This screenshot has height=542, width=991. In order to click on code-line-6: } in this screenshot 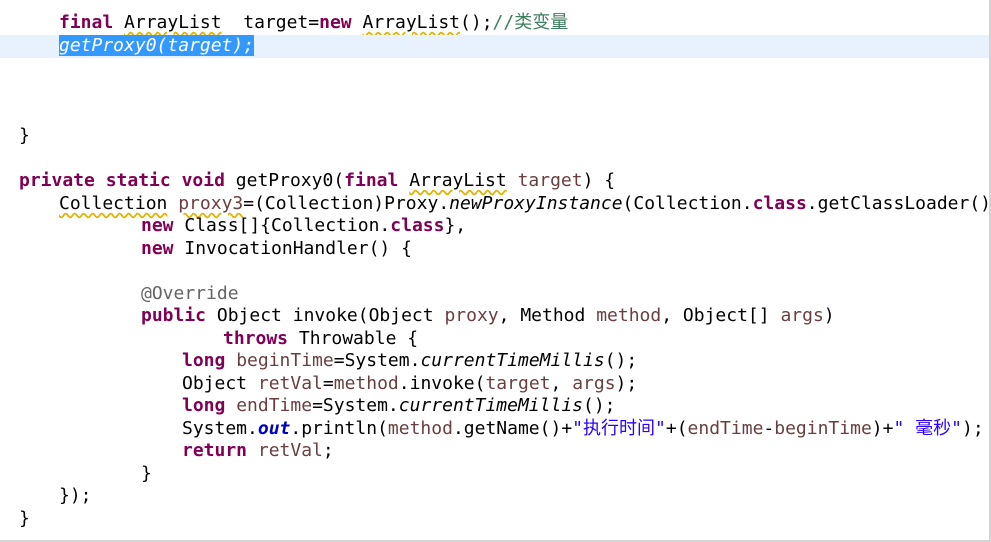, I will do `click(494, 136)`.